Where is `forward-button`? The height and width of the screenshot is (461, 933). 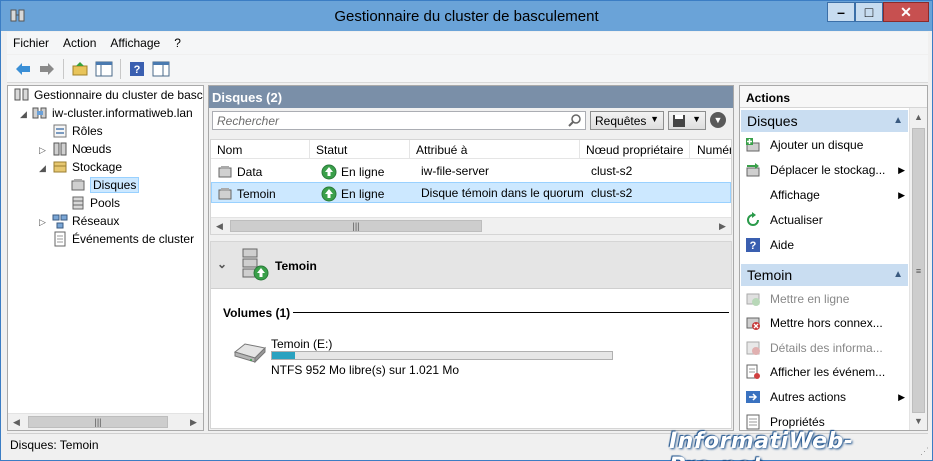 forward-button is located at coordinates (47, 69).